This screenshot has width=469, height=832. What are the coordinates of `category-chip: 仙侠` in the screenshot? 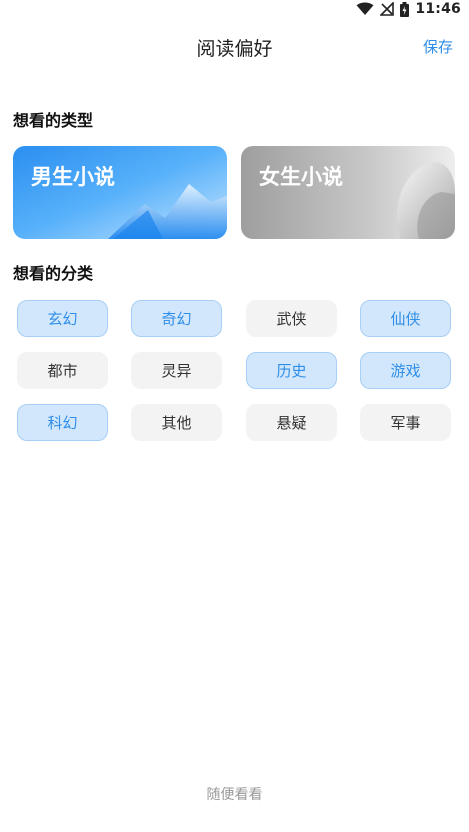 It's located at (405, 318).